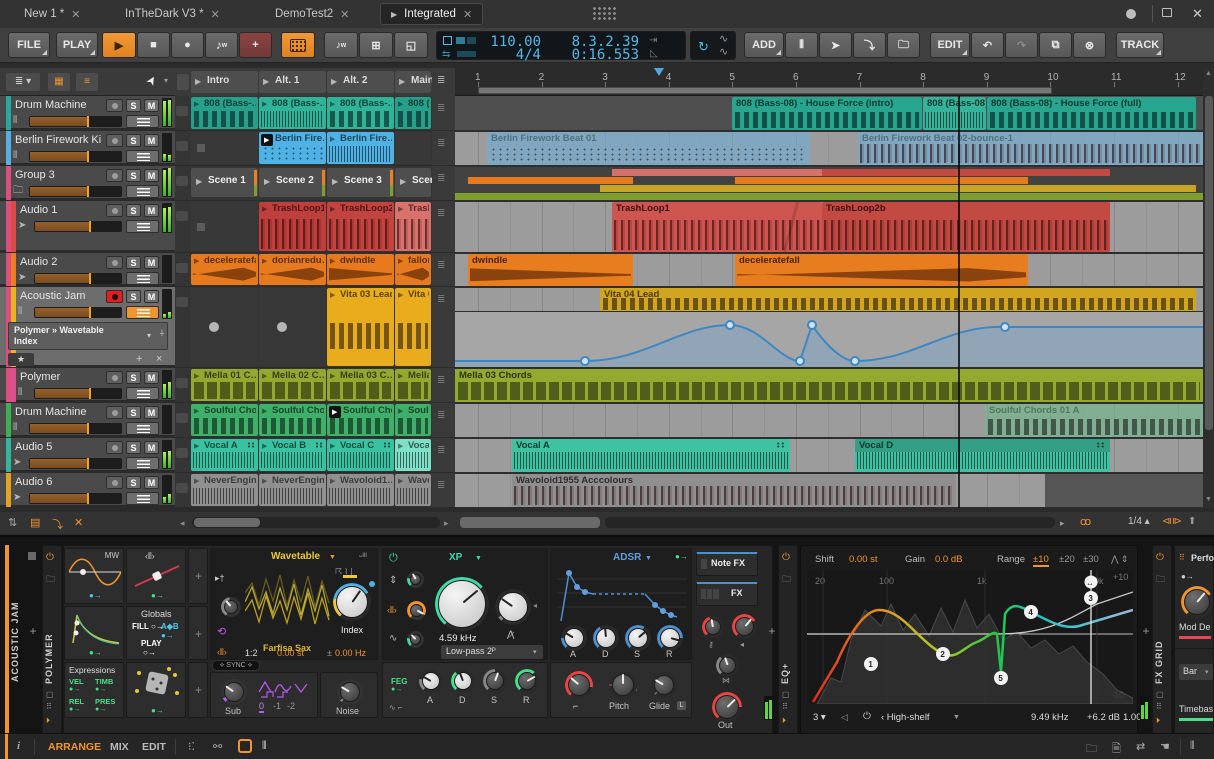  Describe the element at coordinates (411, 45) in the screenshot. I see `layout-toggle-button: ◱` at that location.